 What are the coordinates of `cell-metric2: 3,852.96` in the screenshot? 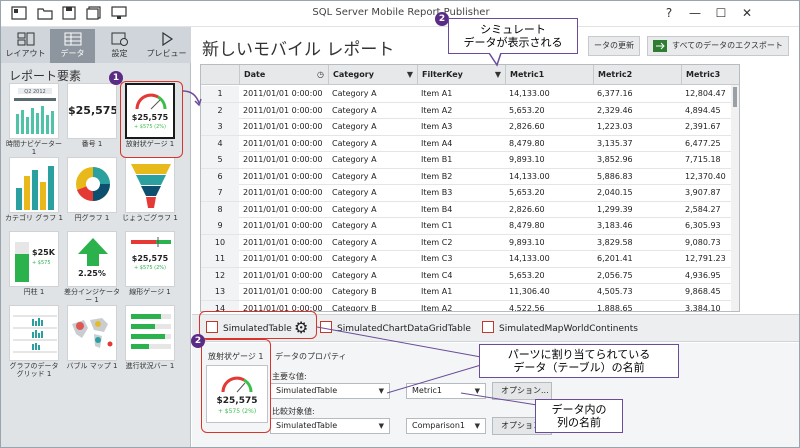 It's located at (637, 160).